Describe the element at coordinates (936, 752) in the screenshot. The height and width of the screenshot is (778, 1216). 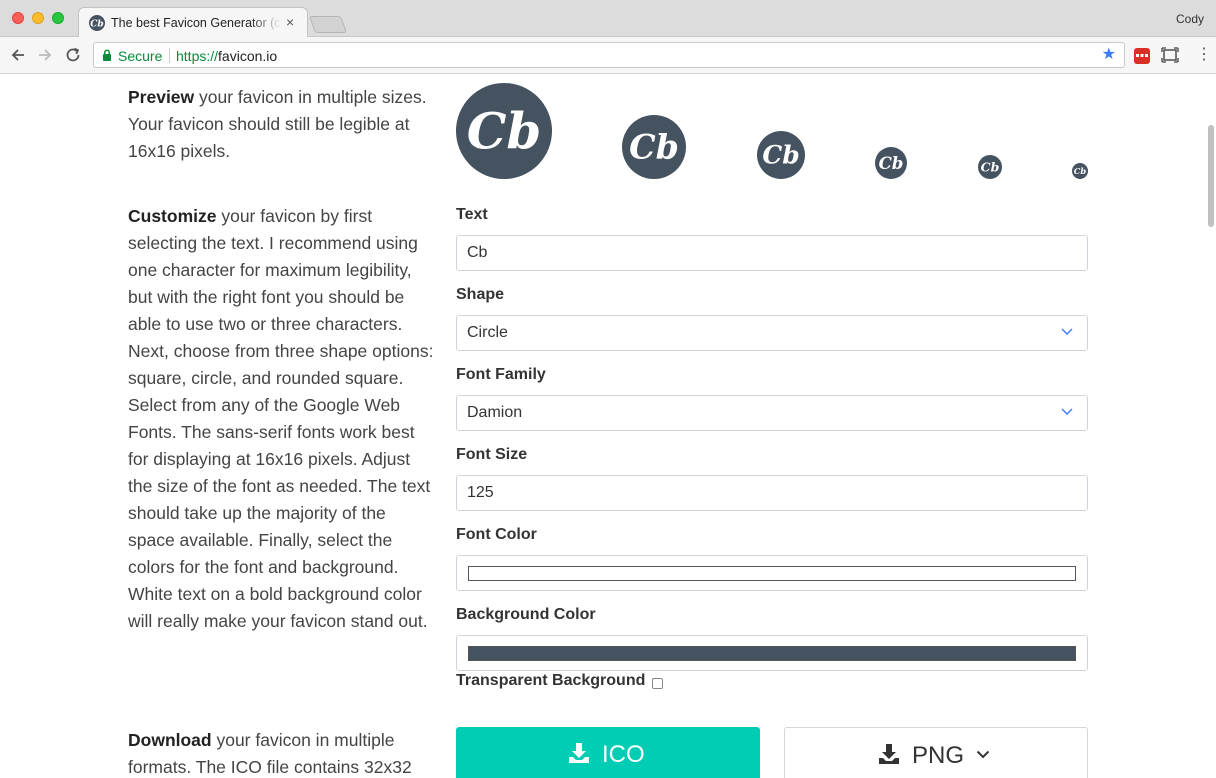
I see `download-png-button: PNG` at that location.